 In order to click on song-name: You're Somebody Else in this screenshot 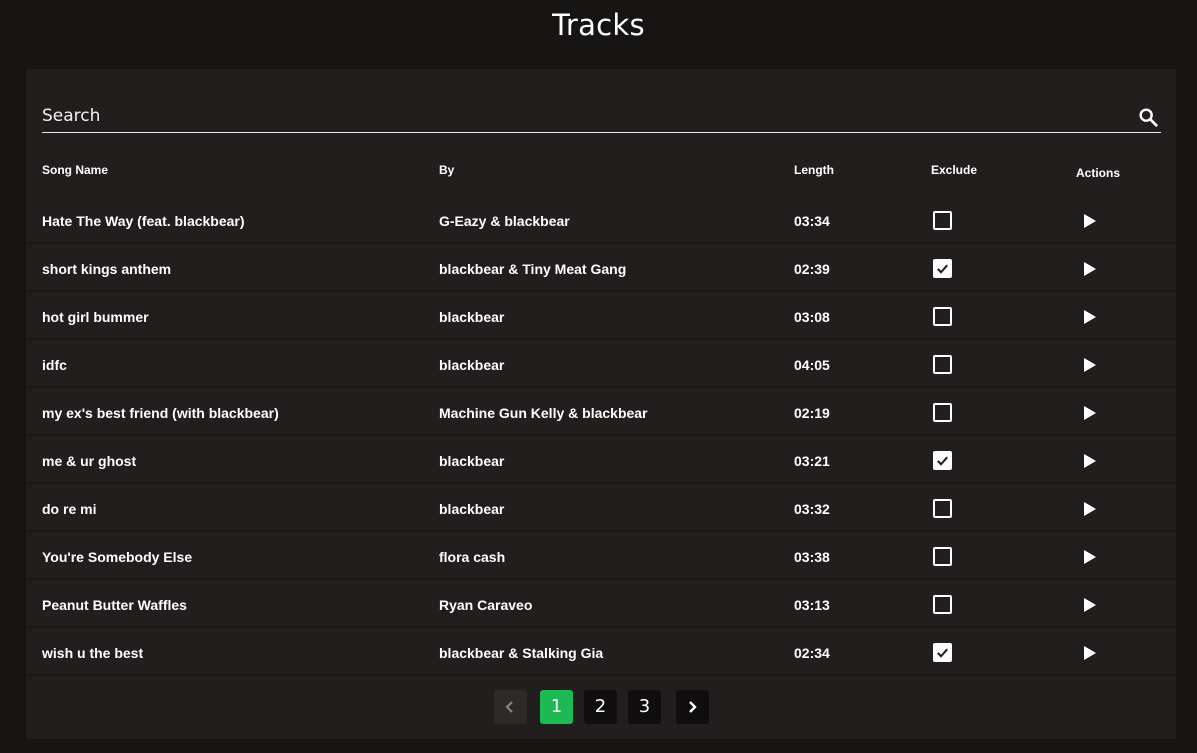, I will do `click(117, 557)`.